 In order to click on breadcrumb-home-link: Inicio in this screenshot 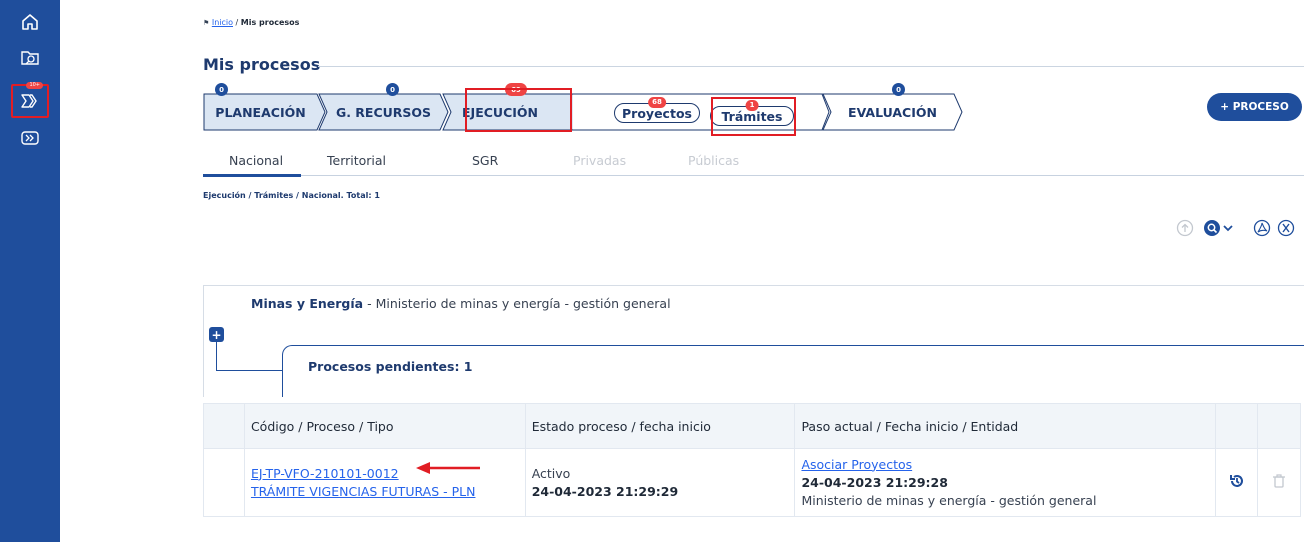, I will do `click(222, 22)`.